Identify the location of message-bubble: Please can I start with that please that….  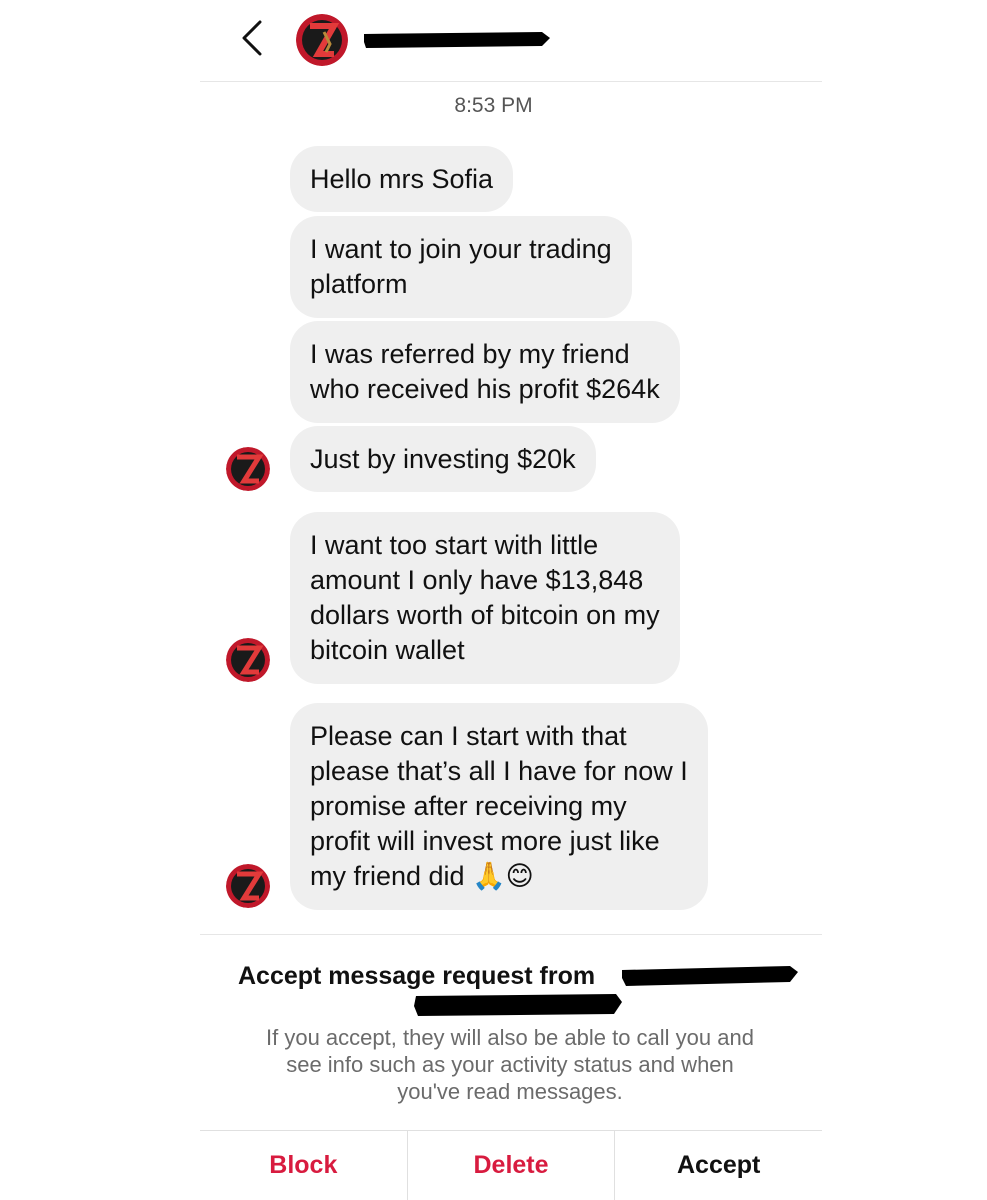
(499, 806).